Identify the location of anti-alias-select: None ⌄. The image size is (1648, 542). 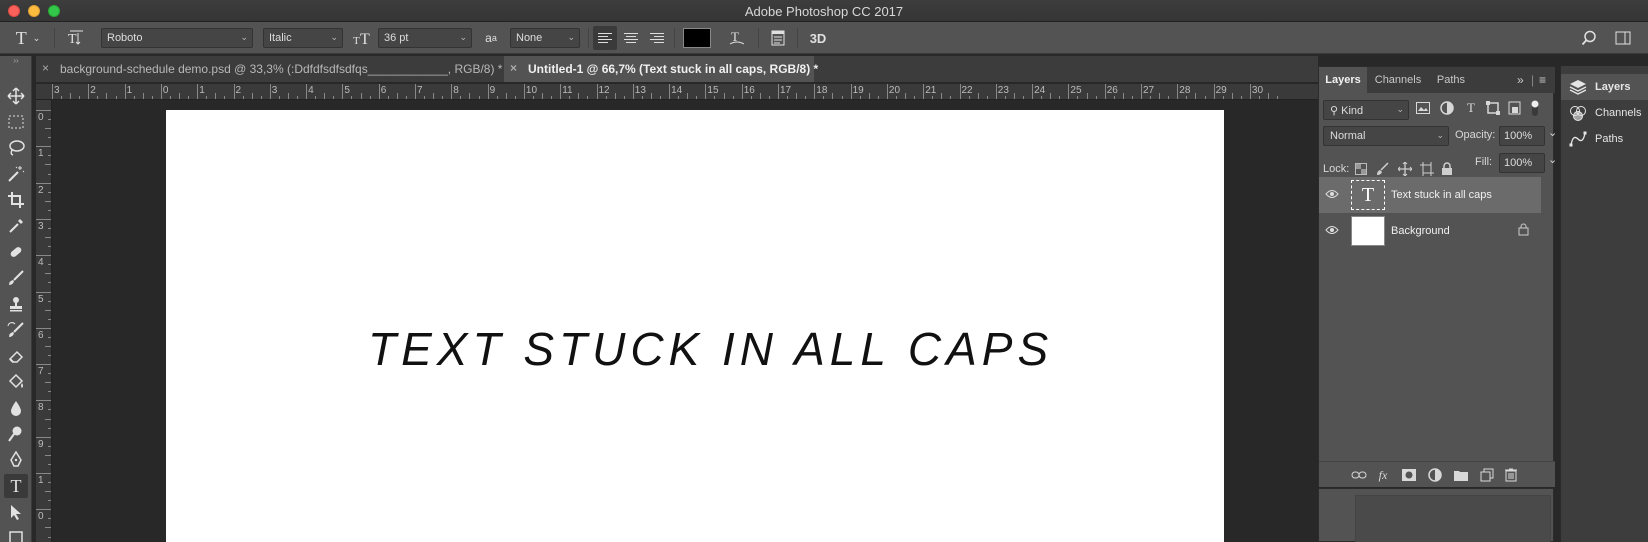
(545, 38).